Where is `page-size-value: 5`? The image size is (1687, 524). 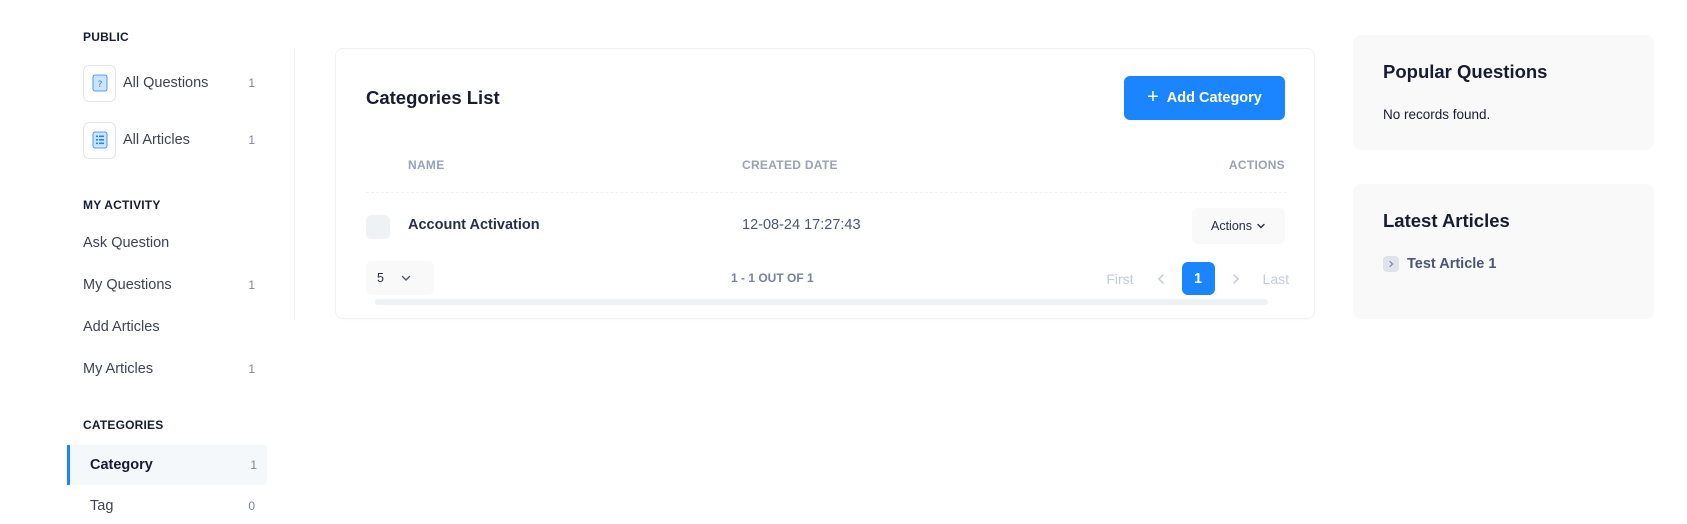
page-size-value: 5 is located at coordinates (380, 278).